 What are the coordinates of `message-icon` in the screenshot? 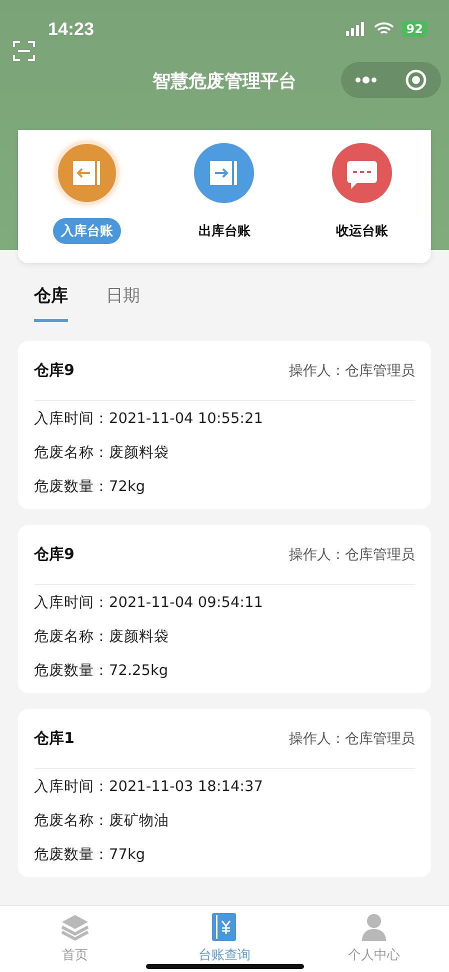 It's located at (362, 173).